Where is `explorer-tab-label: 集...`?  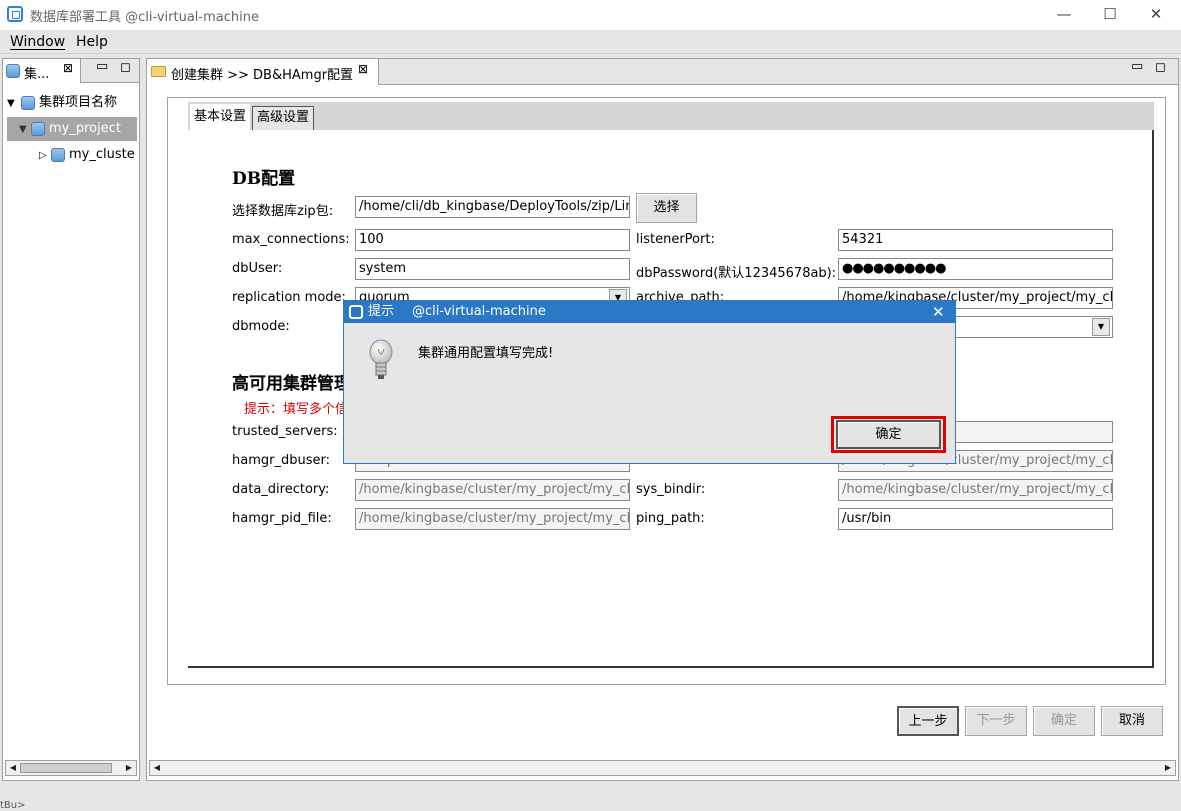
explorer-tab-label: 集... is located at coordinates (37, 74).